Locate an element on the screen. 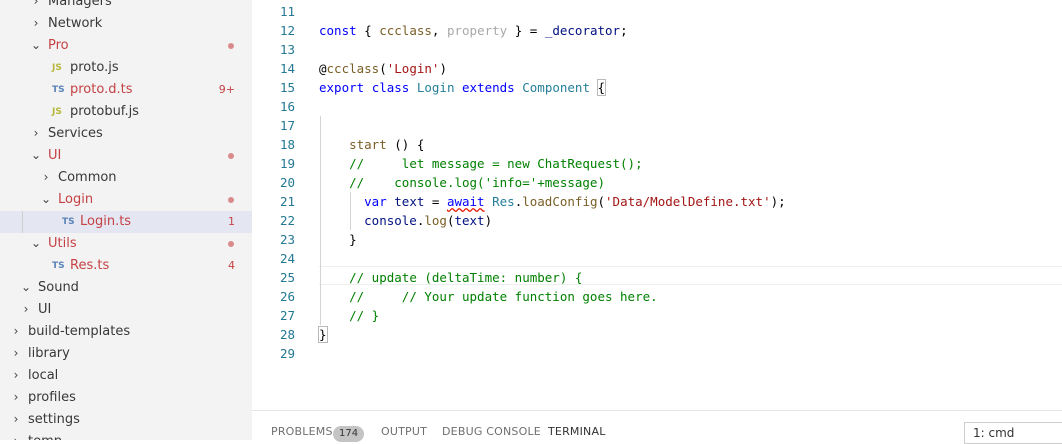 This screenshot has width=1062, height=444. code-token: log is located at coordinates (435, 220).